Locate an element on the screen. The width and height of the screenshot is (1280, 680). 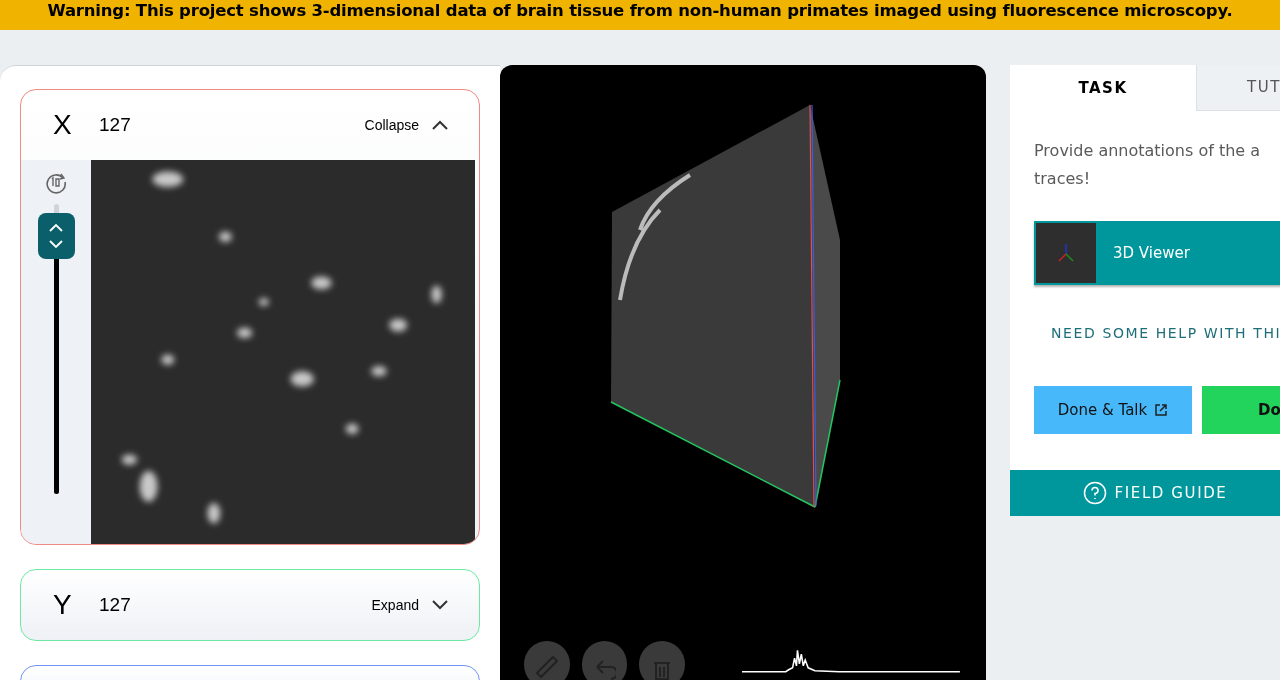
external-link-icon is located at coordinates (1161, 410).